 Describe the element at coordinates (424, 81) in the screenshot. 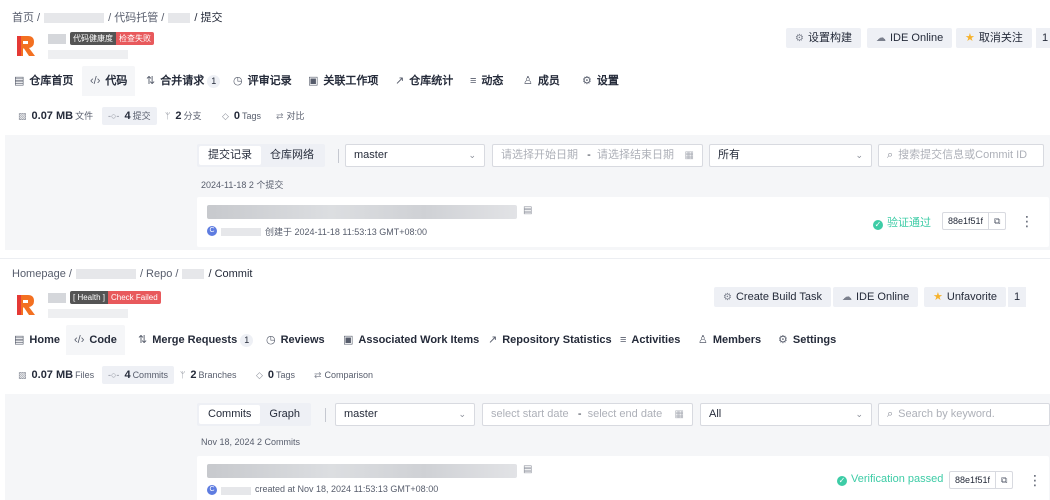

I see `tab-statistics: ↗ 仓库统计` at that location.